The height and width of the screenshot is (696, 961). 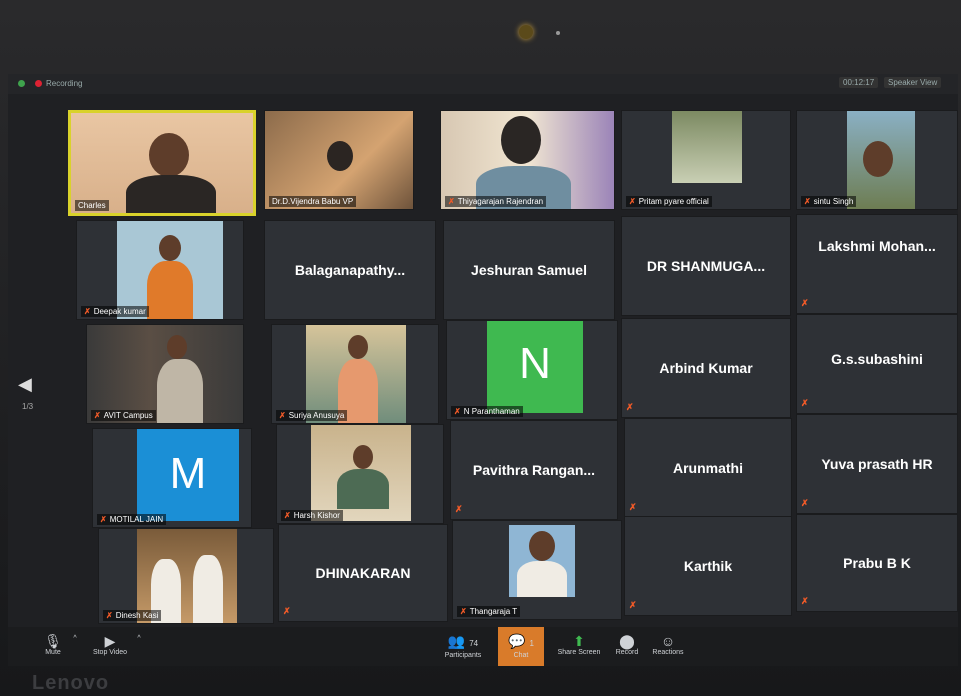 I want to click on chat-icon: 💬 1, so click(x=521, y=641).